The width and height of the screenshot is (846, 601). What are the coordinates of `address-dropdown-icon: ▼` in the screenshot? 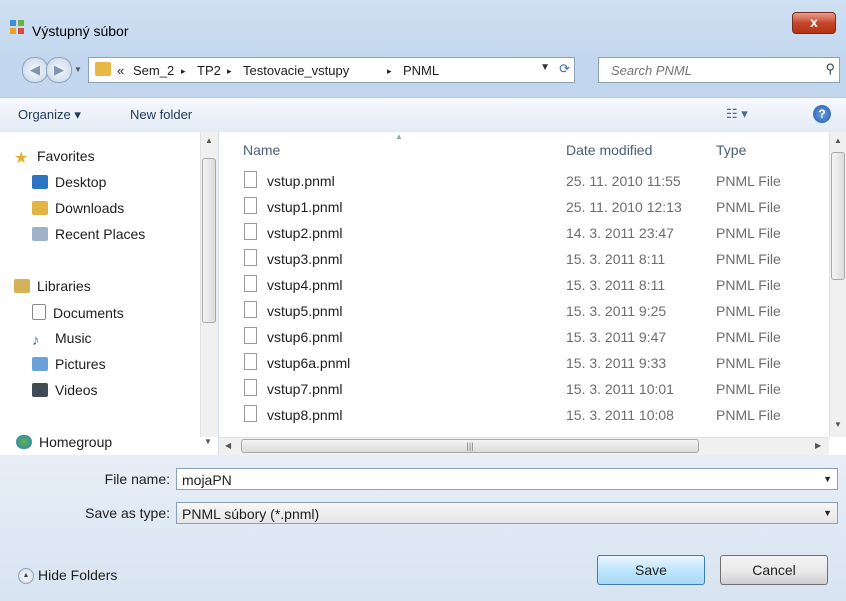 It's located at (545, 67).